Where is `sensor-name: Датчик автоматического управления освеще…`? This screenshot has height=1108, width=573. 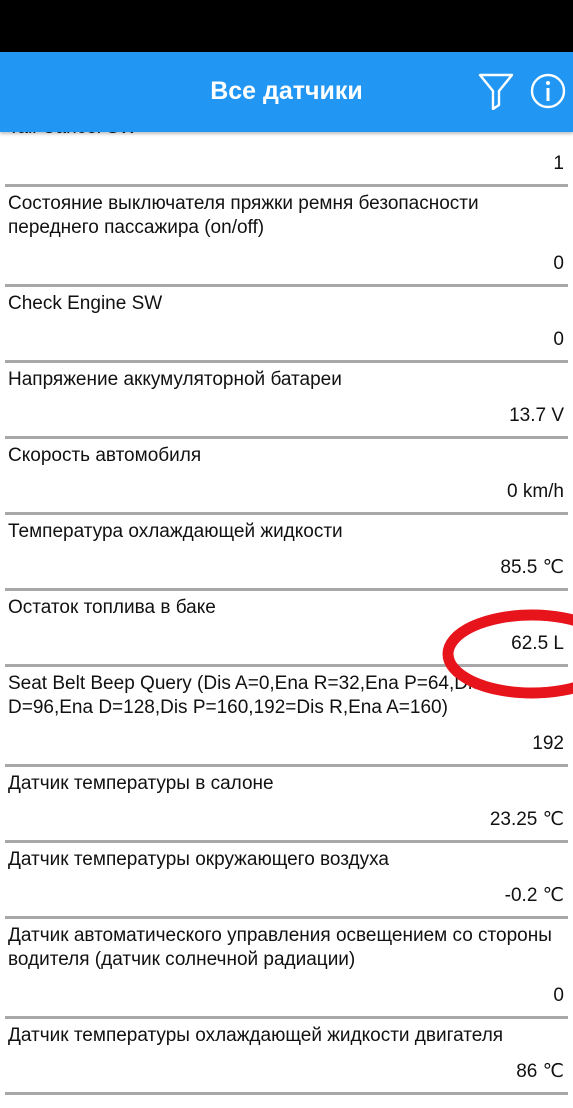
sensor-name: Датчик автоматического управления освеще… is located at coordinates (280, 947).